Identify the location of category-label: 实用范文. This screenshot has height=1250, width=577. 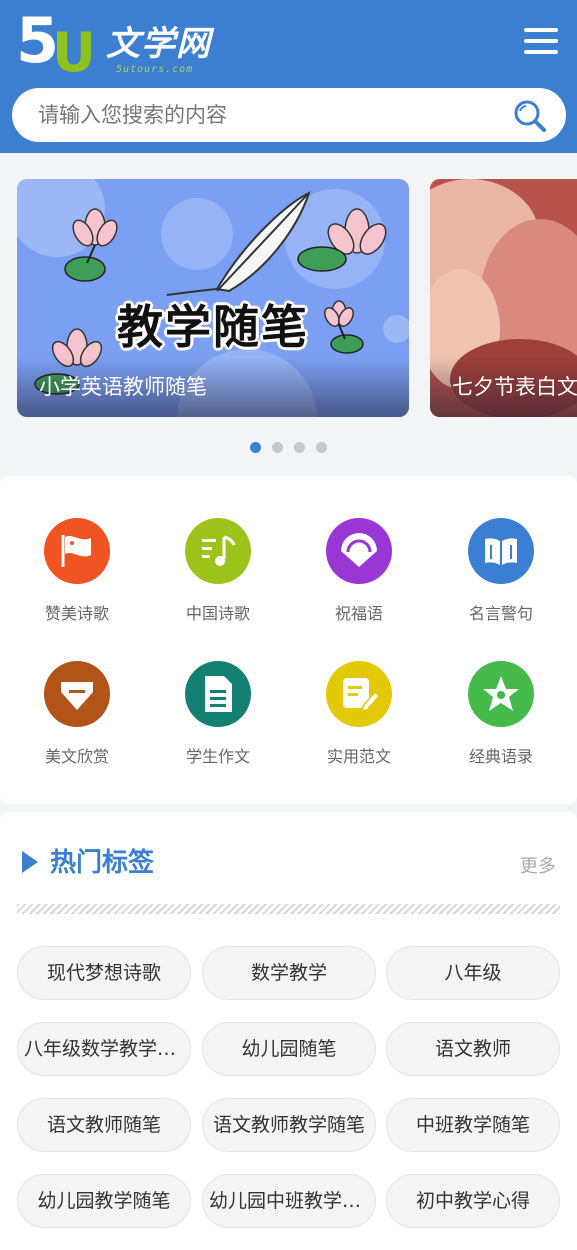
(358, 756).